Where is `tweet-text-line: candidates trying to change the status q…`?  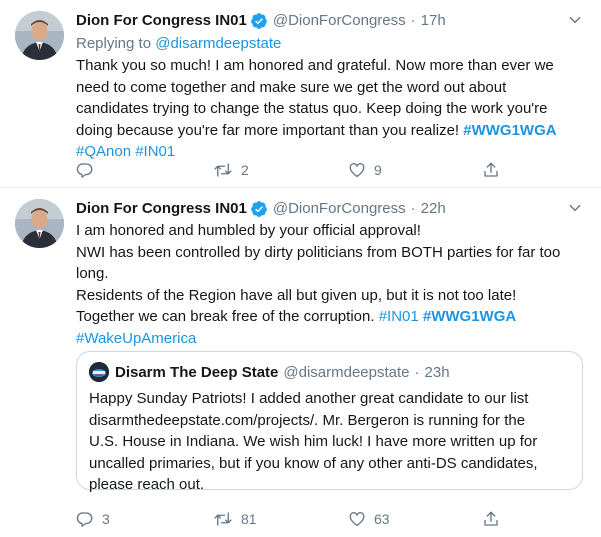
tweet-text-line: candidates trying to change the status q… is located at coordinates (312, 108).